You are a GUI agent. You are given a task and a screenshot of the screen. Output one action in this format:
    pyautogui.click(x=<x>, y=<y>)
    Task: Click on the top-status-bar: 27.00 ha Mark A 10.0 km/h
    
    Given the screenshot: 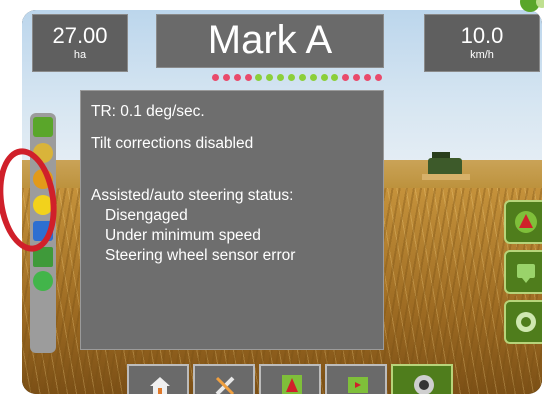 What is the action you would take?
    pyautogui.click(x=286, y=45)
    